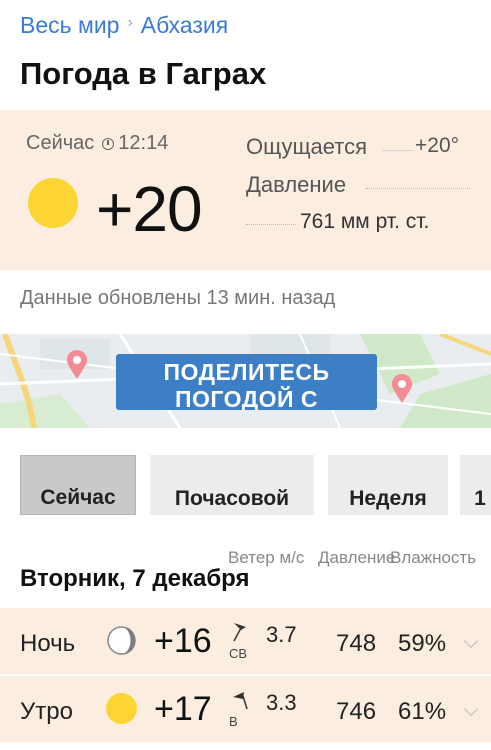 The width and height of the screenshot is (491, 750). What do you see at coordinates (281, 702) in the screenshot?
I see `wind-speed: 3.3` at bounding box center [281, 702].